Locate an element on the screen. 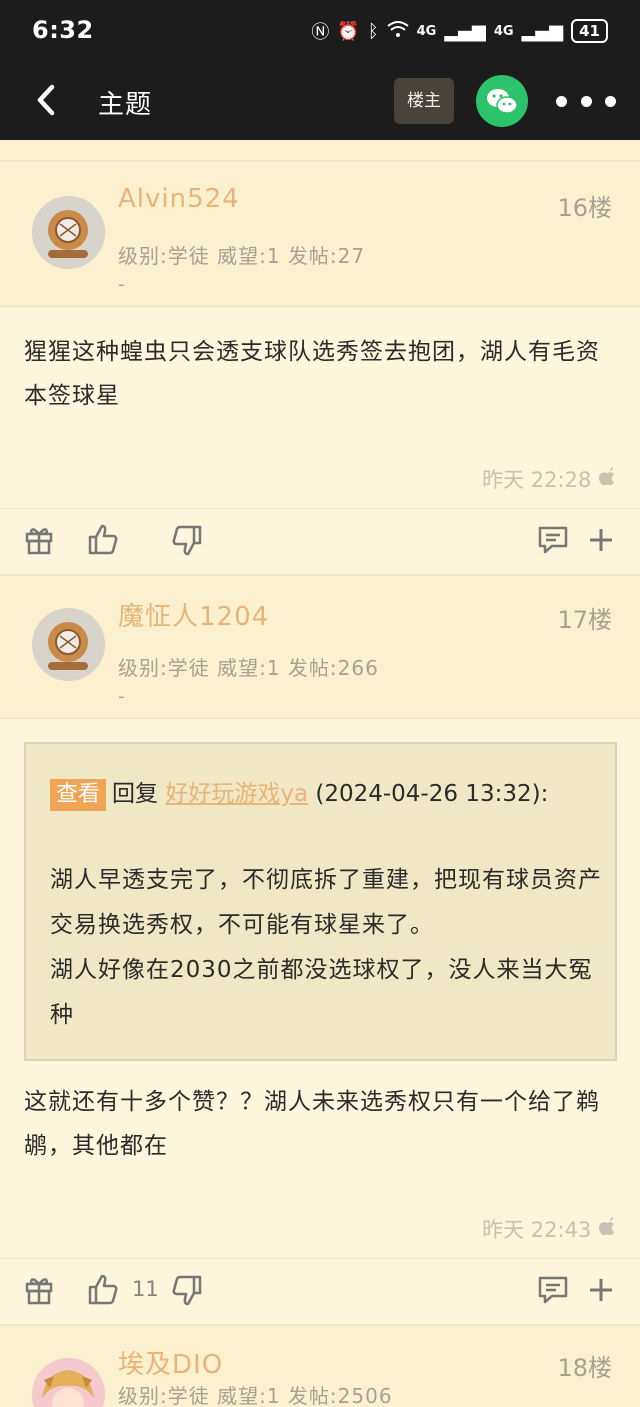  quote-header: 查看 回复 好好玩游戏ya (2024-04-26 13:32): is located at coordinates (299, 792).